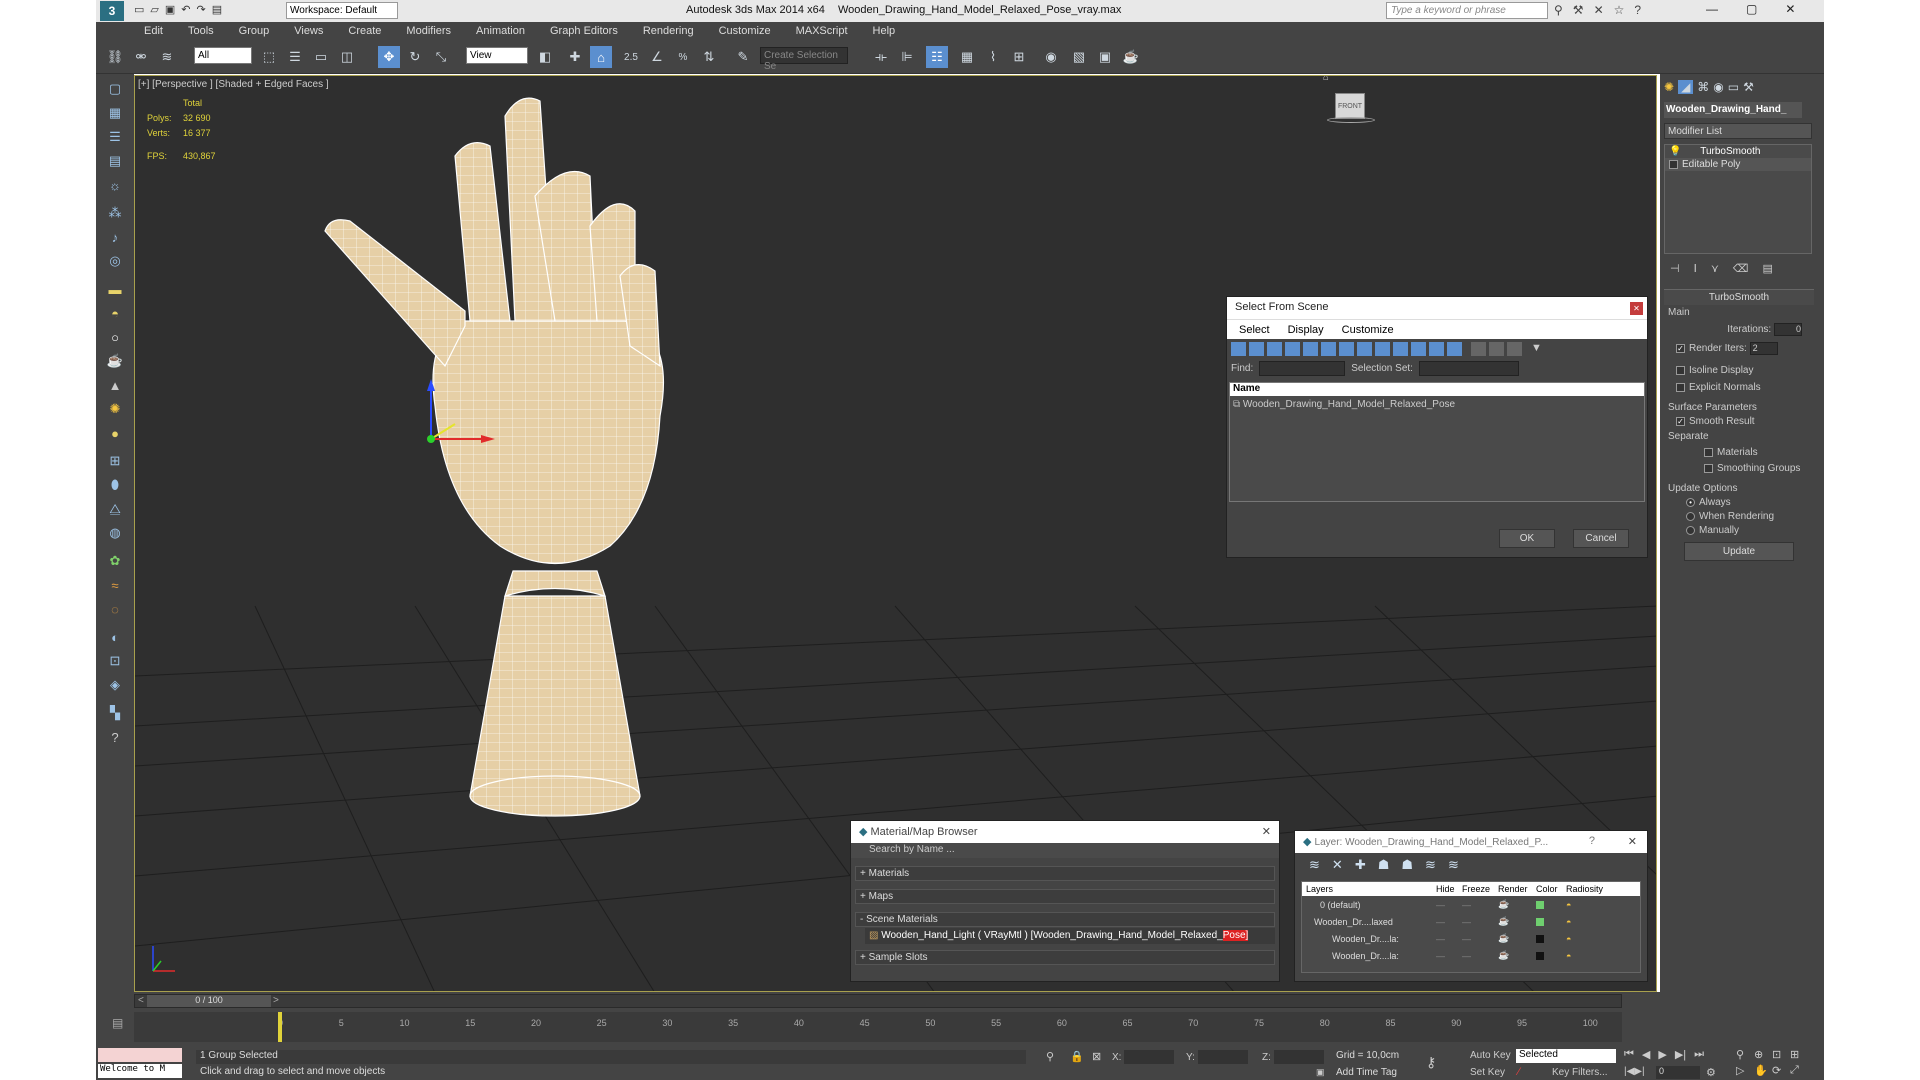  Describe the element at coordinates (167, 57) in the screenshot. I see `bind-space-warp-icon: ≋` at that location.